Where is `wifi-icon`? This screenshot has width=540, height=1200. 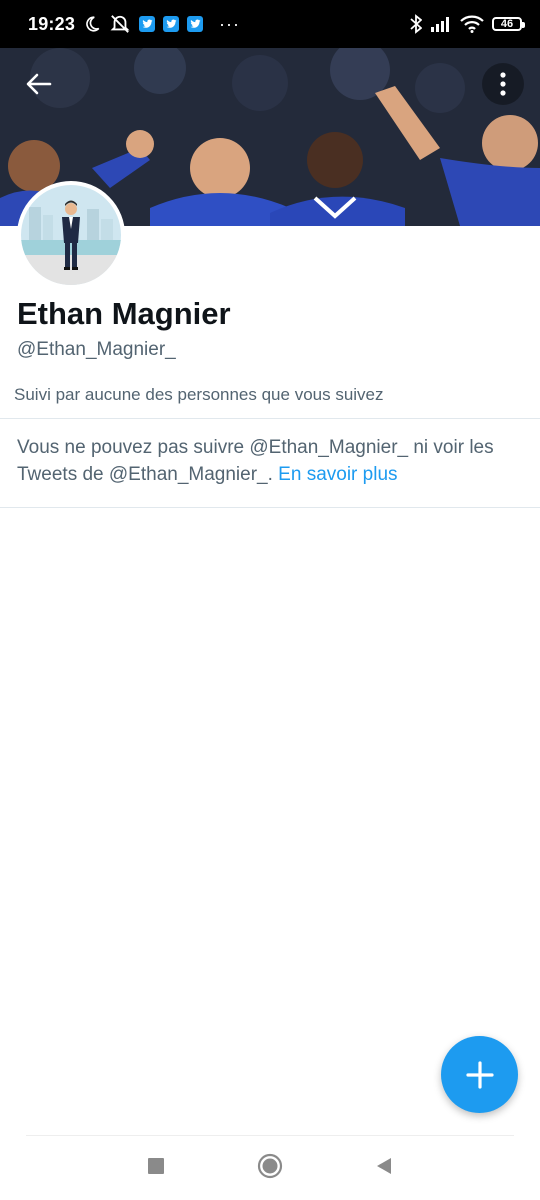 wifi-icon is located at coordinates (472, 24).